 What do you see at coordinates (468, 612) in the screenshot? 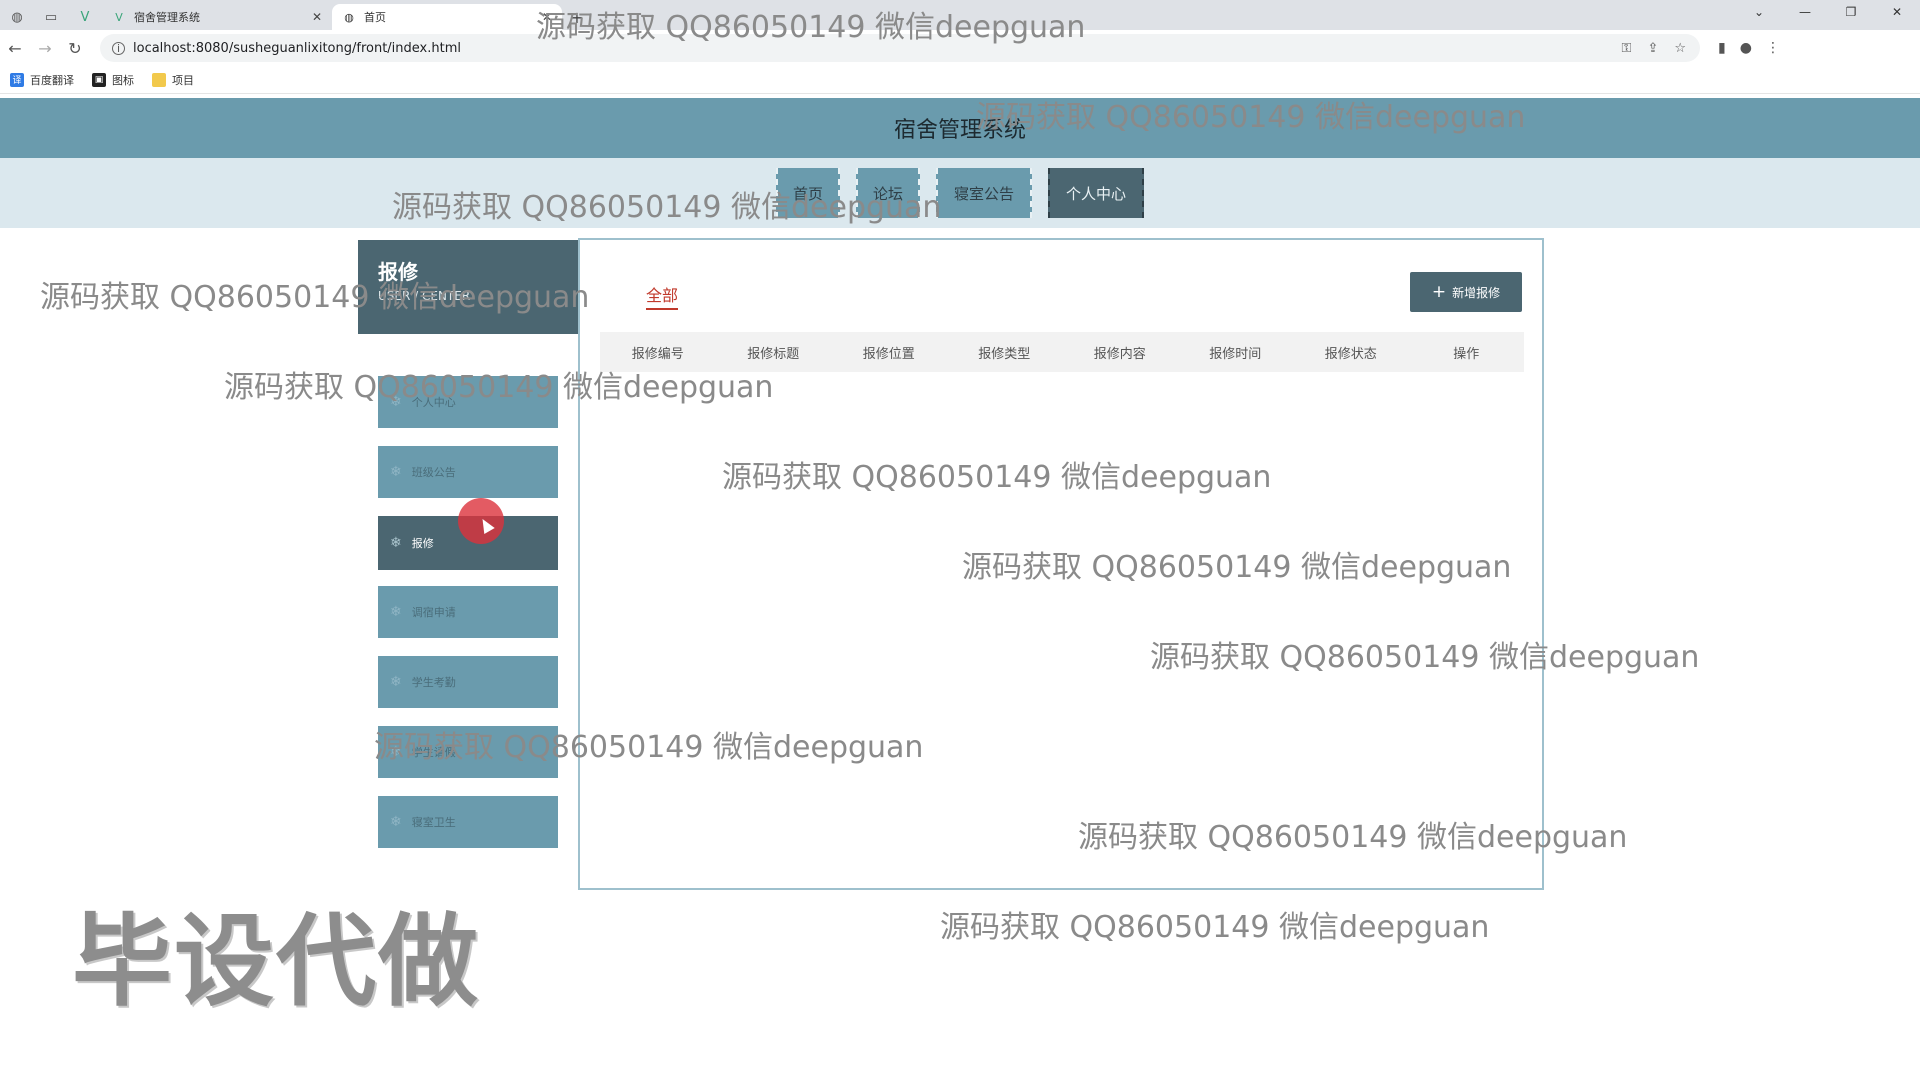
I see `sidebar-item-dorm-change: ❄ 调宿申请` at bounding box center [468, 612].